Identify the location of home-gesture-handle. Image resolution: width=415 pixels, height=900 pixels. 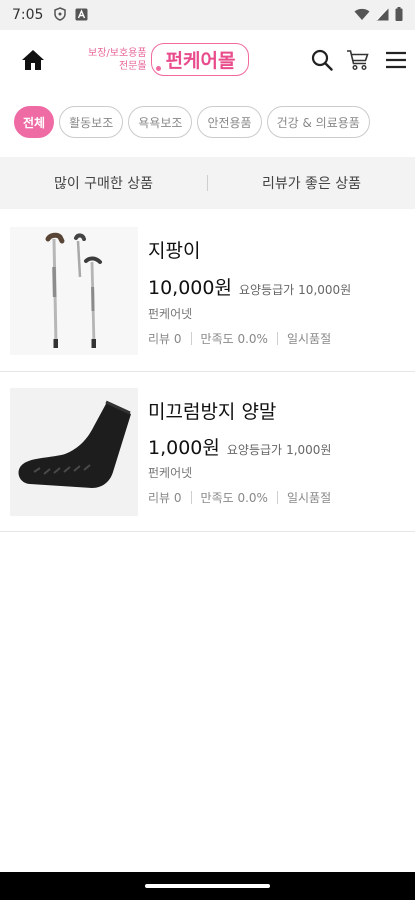
(207, 886).